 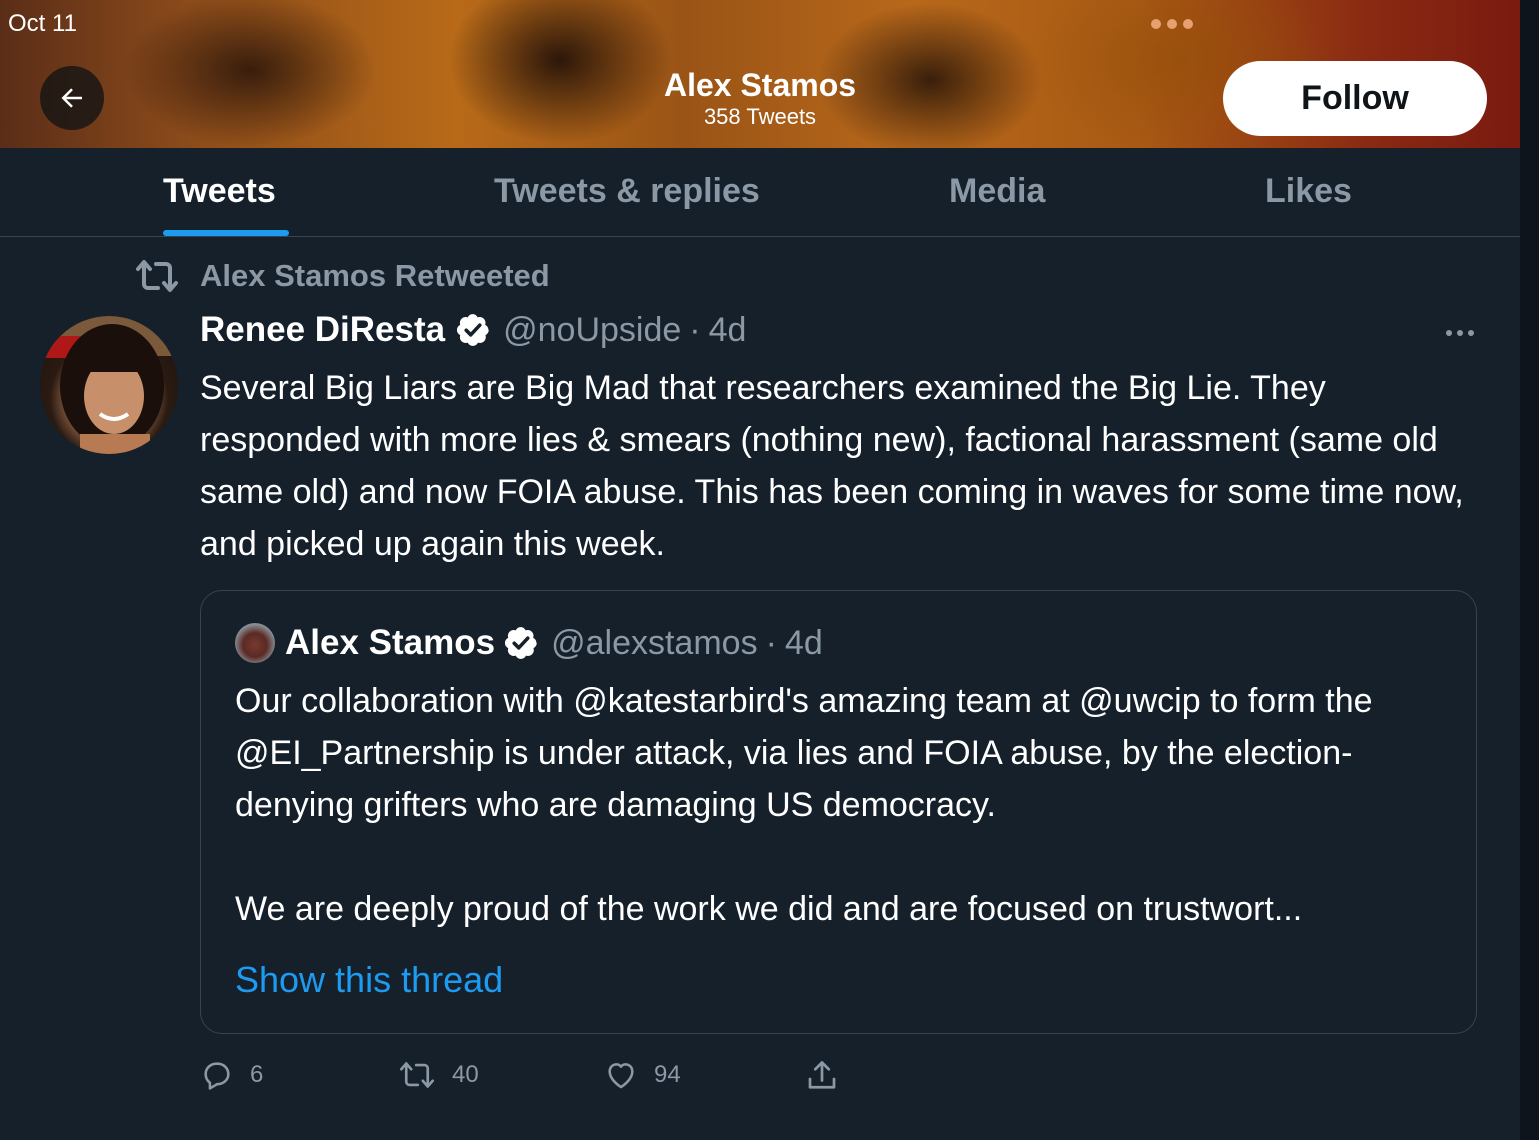 I want to click on avatar, so click(x=109, y=385).